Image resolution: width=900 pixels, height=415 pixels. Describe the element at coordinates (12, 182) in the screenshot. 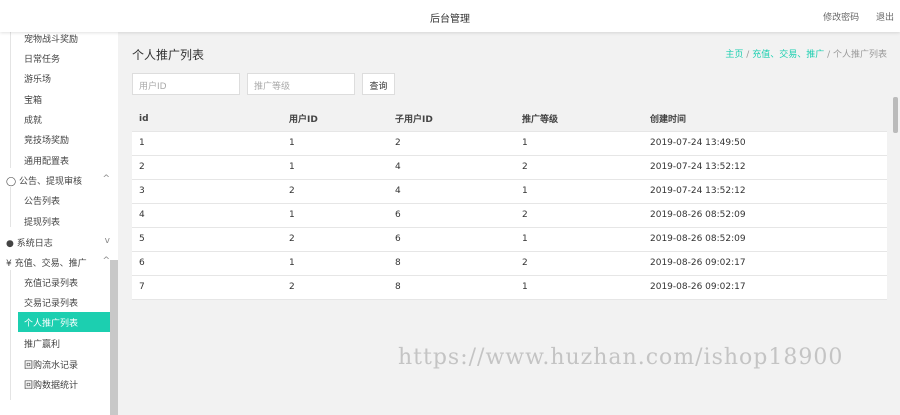

I see `chat-icon: ◯` at that location.